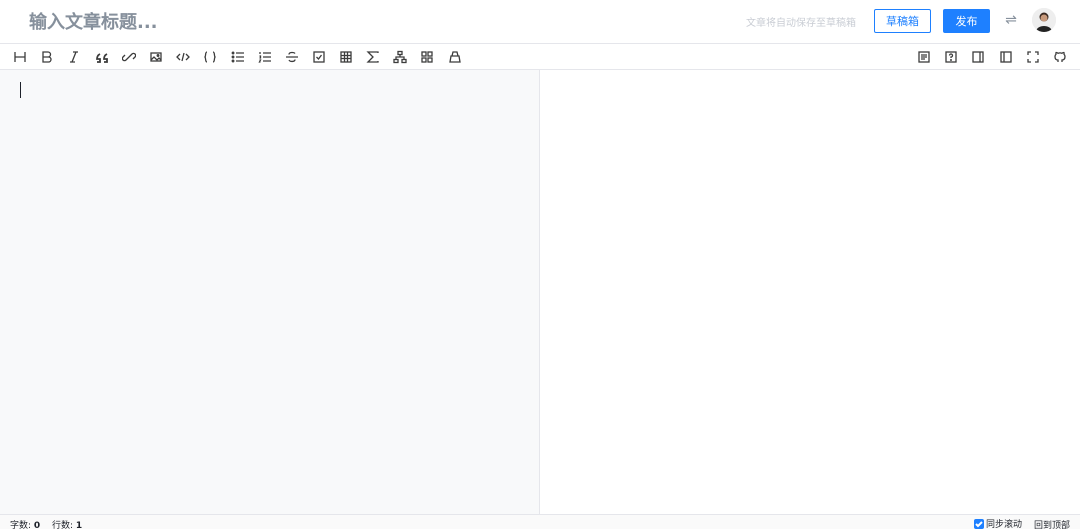 The height and width of the screenshot is (531, 1080). What do you see at coordinates (156, 57) in the screenshot?
I see `image-icon` at bounding box center [156, 57].